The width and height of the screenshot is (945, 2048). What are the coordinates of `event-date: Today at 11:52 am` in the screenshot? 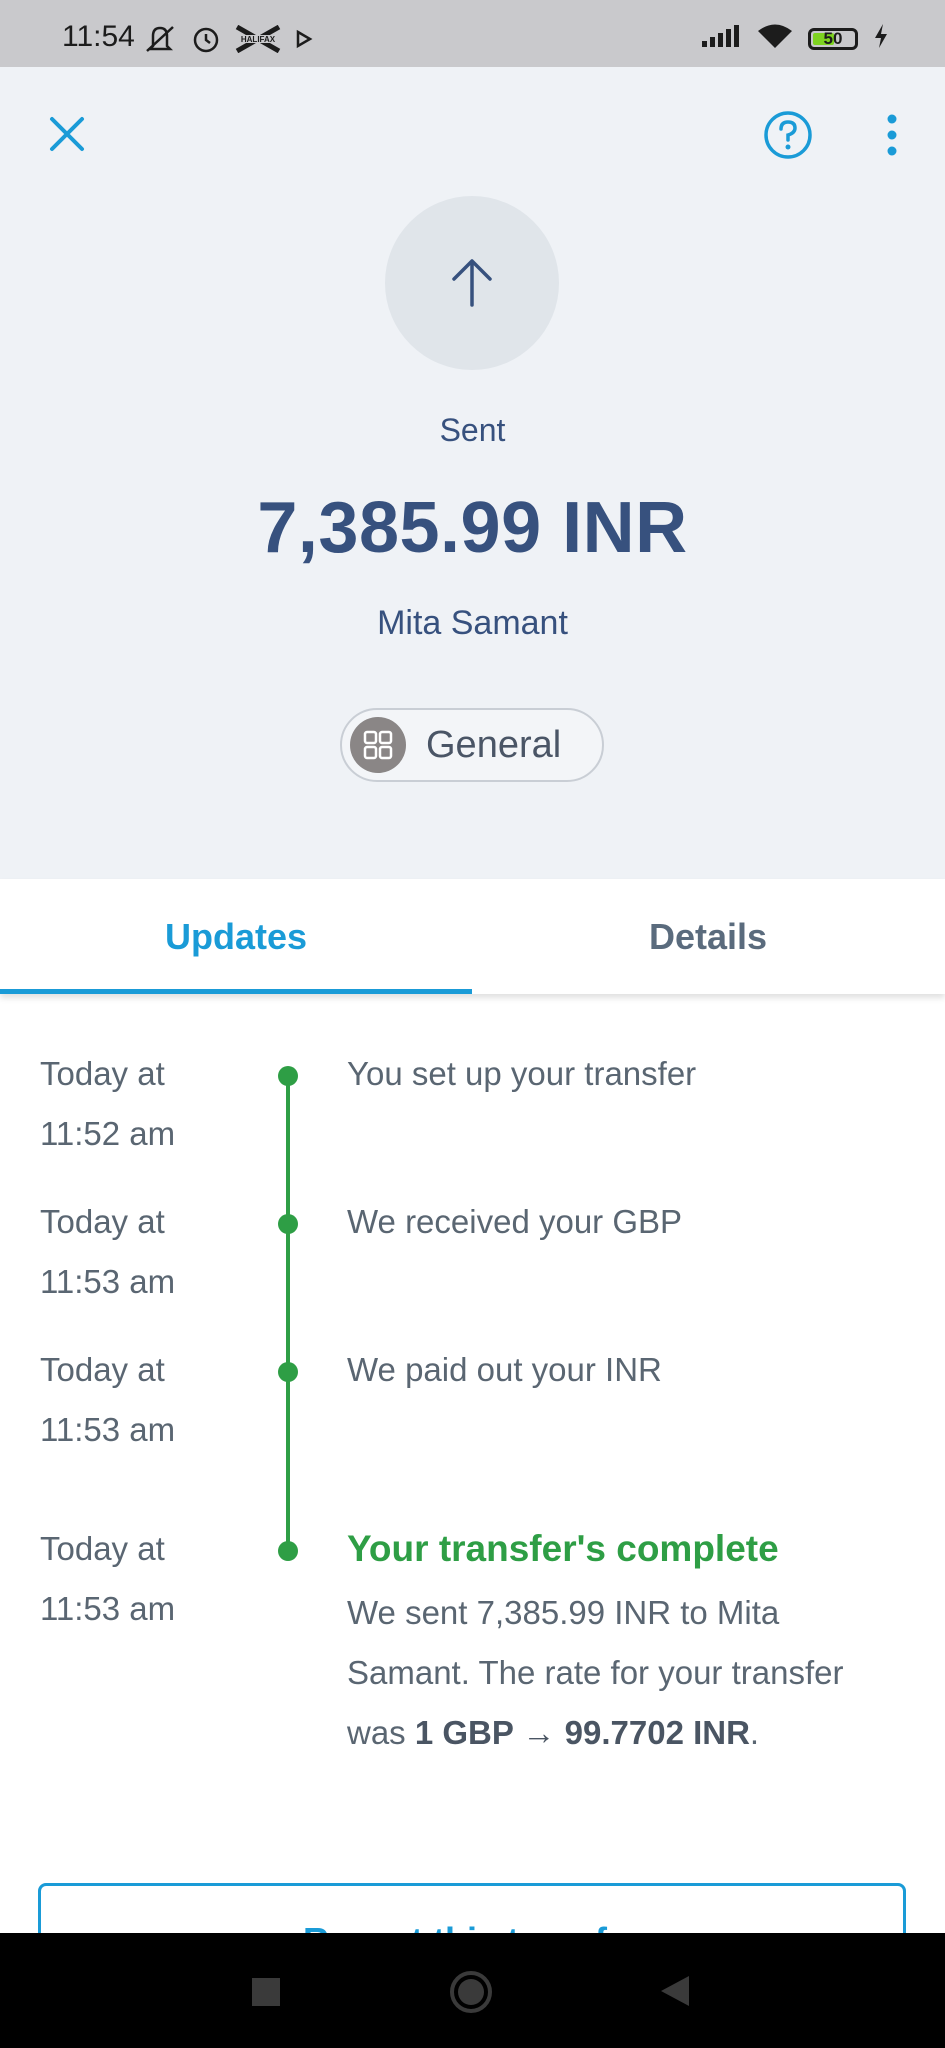 It's located at (107, 1104).